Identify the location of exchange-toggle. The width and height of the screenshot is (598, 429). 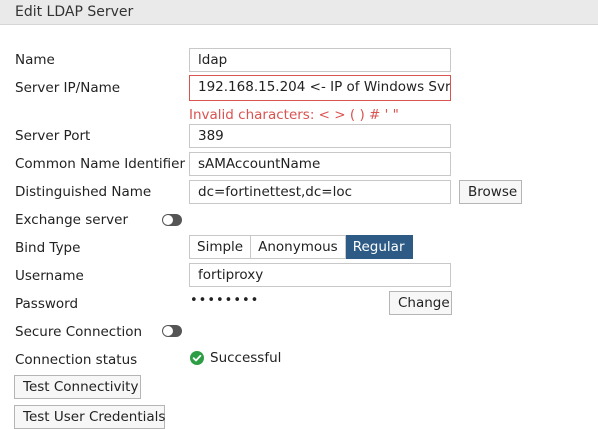
(172, 220).